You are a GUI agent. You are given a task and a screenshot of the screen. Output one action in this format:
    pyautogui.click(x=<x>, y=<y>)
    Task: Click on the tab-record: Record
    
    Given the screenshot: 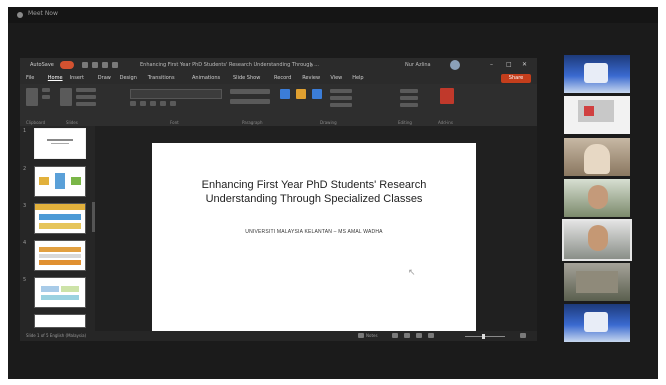 What is the action you would take?
    pyautogui.click(x=282, y=78)
    